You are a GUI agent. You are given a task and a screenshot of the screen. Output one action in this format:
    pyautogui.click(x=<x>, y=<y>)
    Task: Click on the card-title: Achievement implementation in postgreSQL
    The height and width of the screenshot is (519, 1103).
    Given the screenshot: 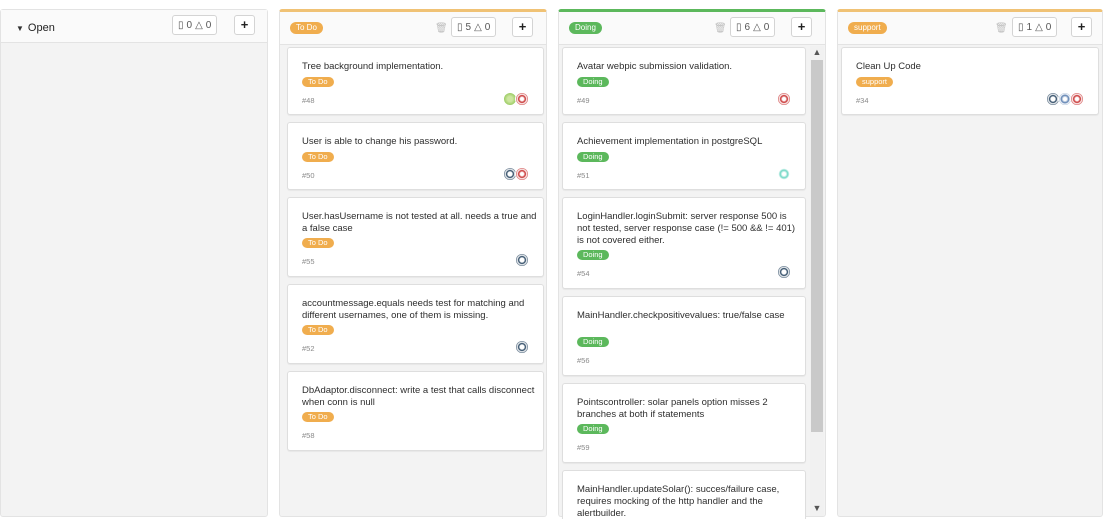 What is the action you would take?
    pyautogui.click(x=669, y=142)
    